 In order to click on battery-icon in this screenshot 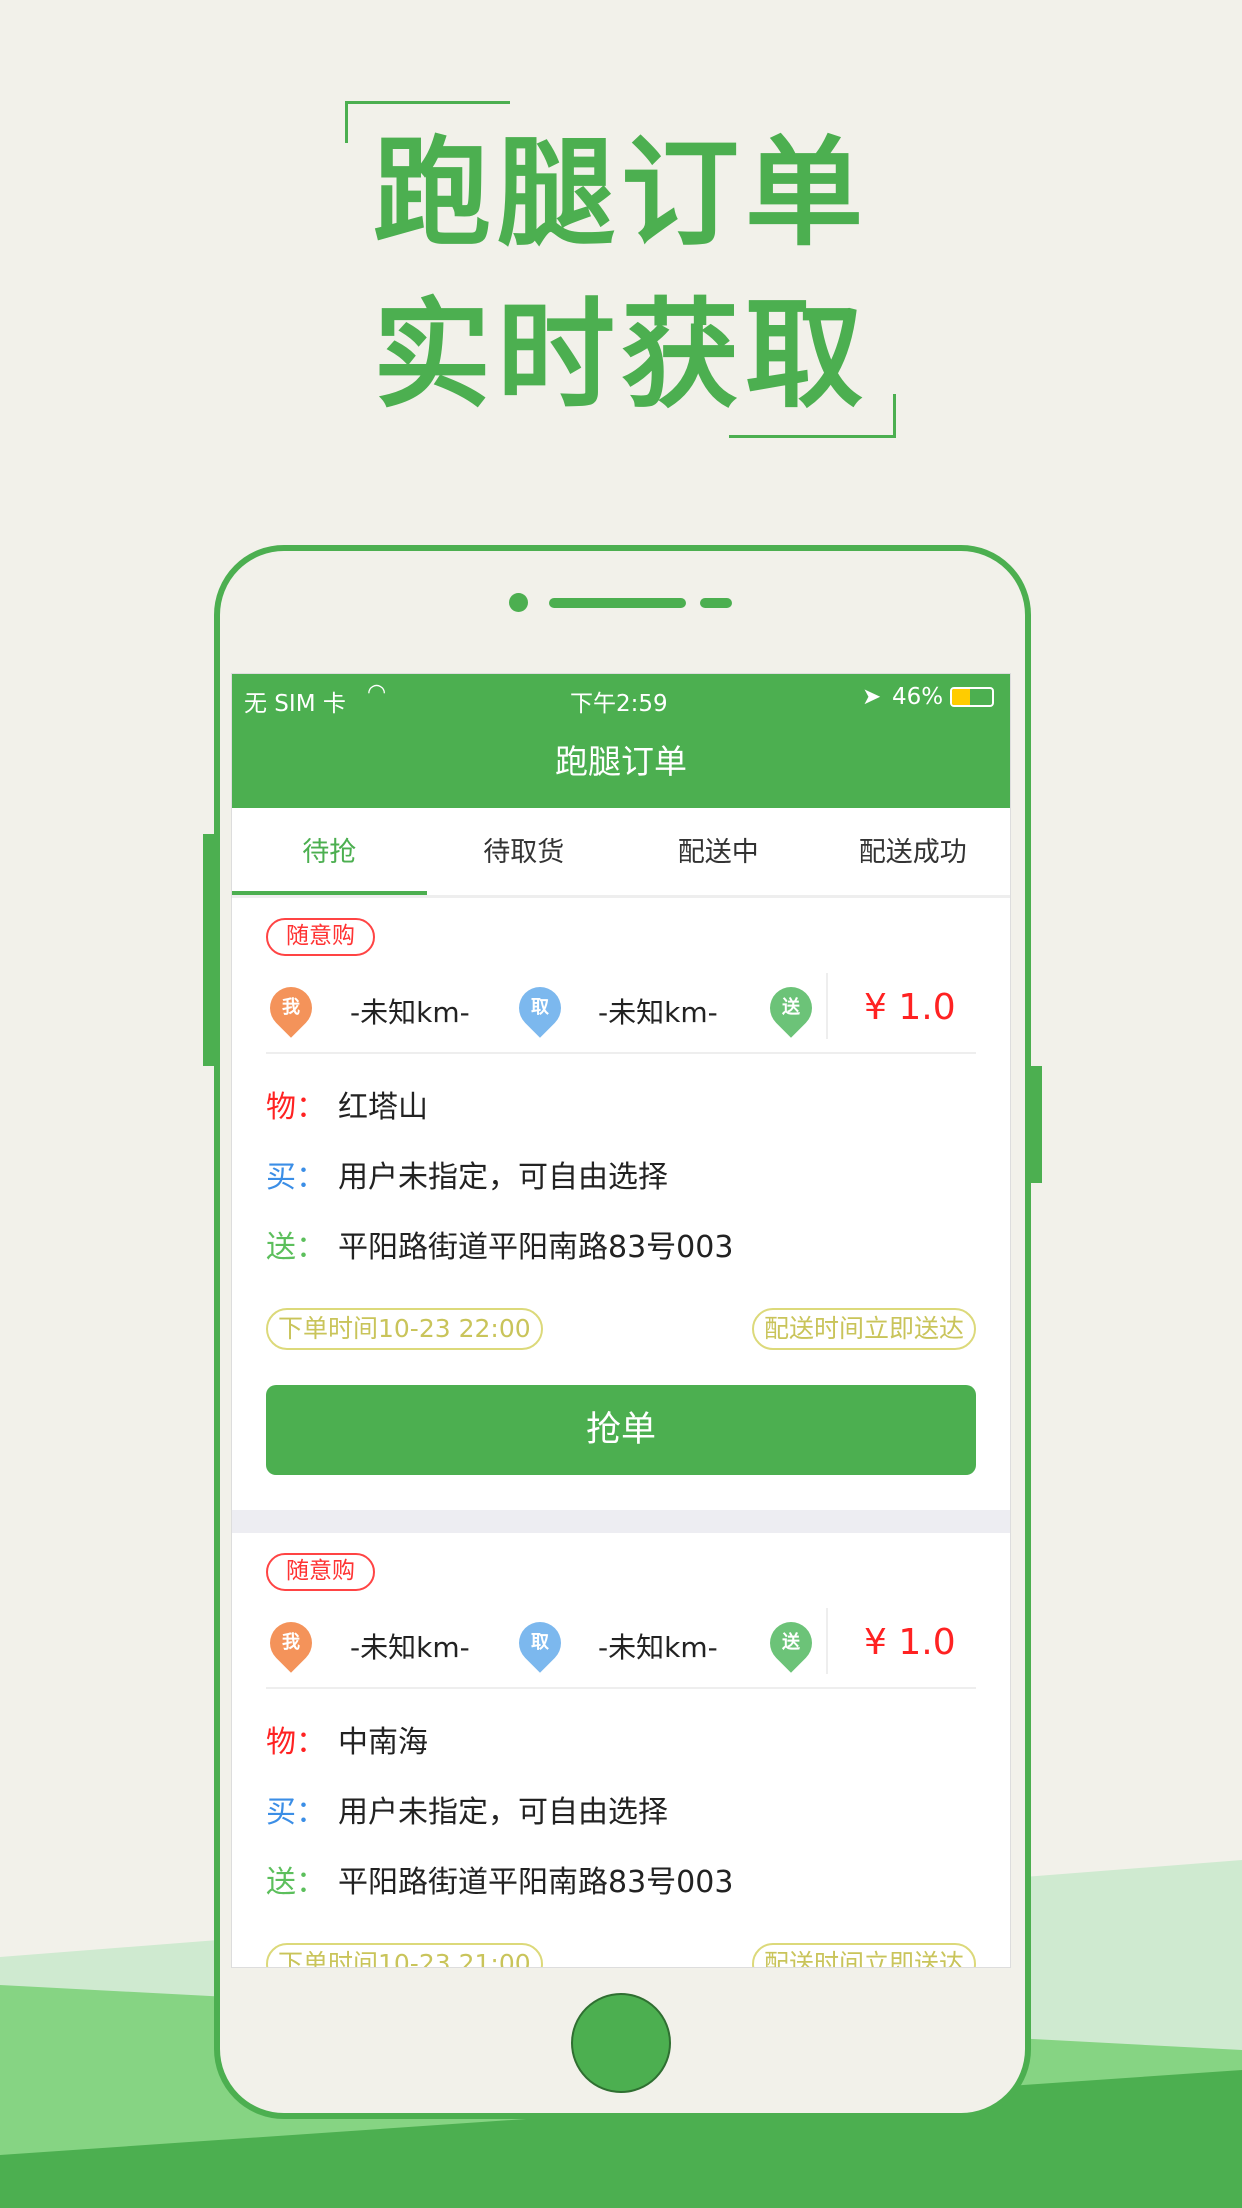, I will do `click(972, 697)`.